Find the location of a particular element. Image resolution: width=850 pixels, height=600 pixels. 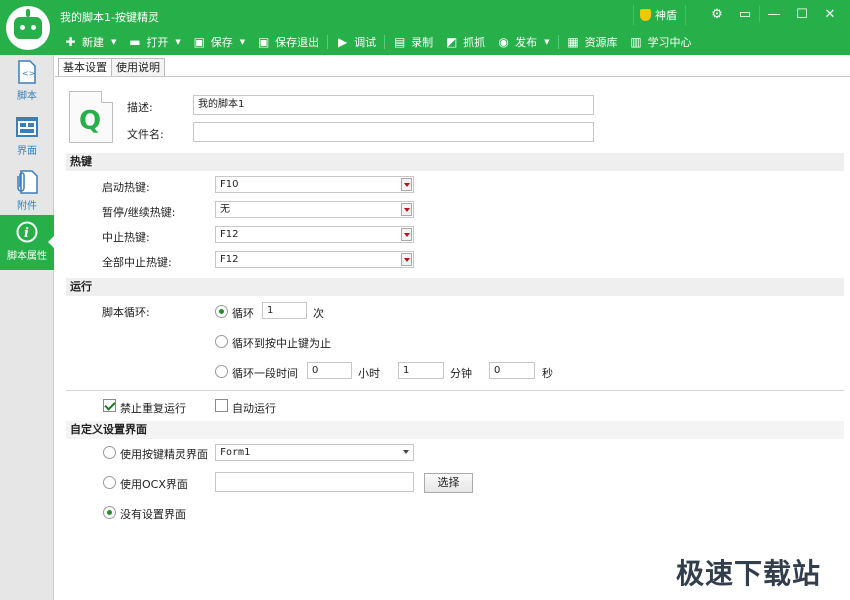

stop-hotkey-label: 中止热键: is located at coordinates (126, 237).